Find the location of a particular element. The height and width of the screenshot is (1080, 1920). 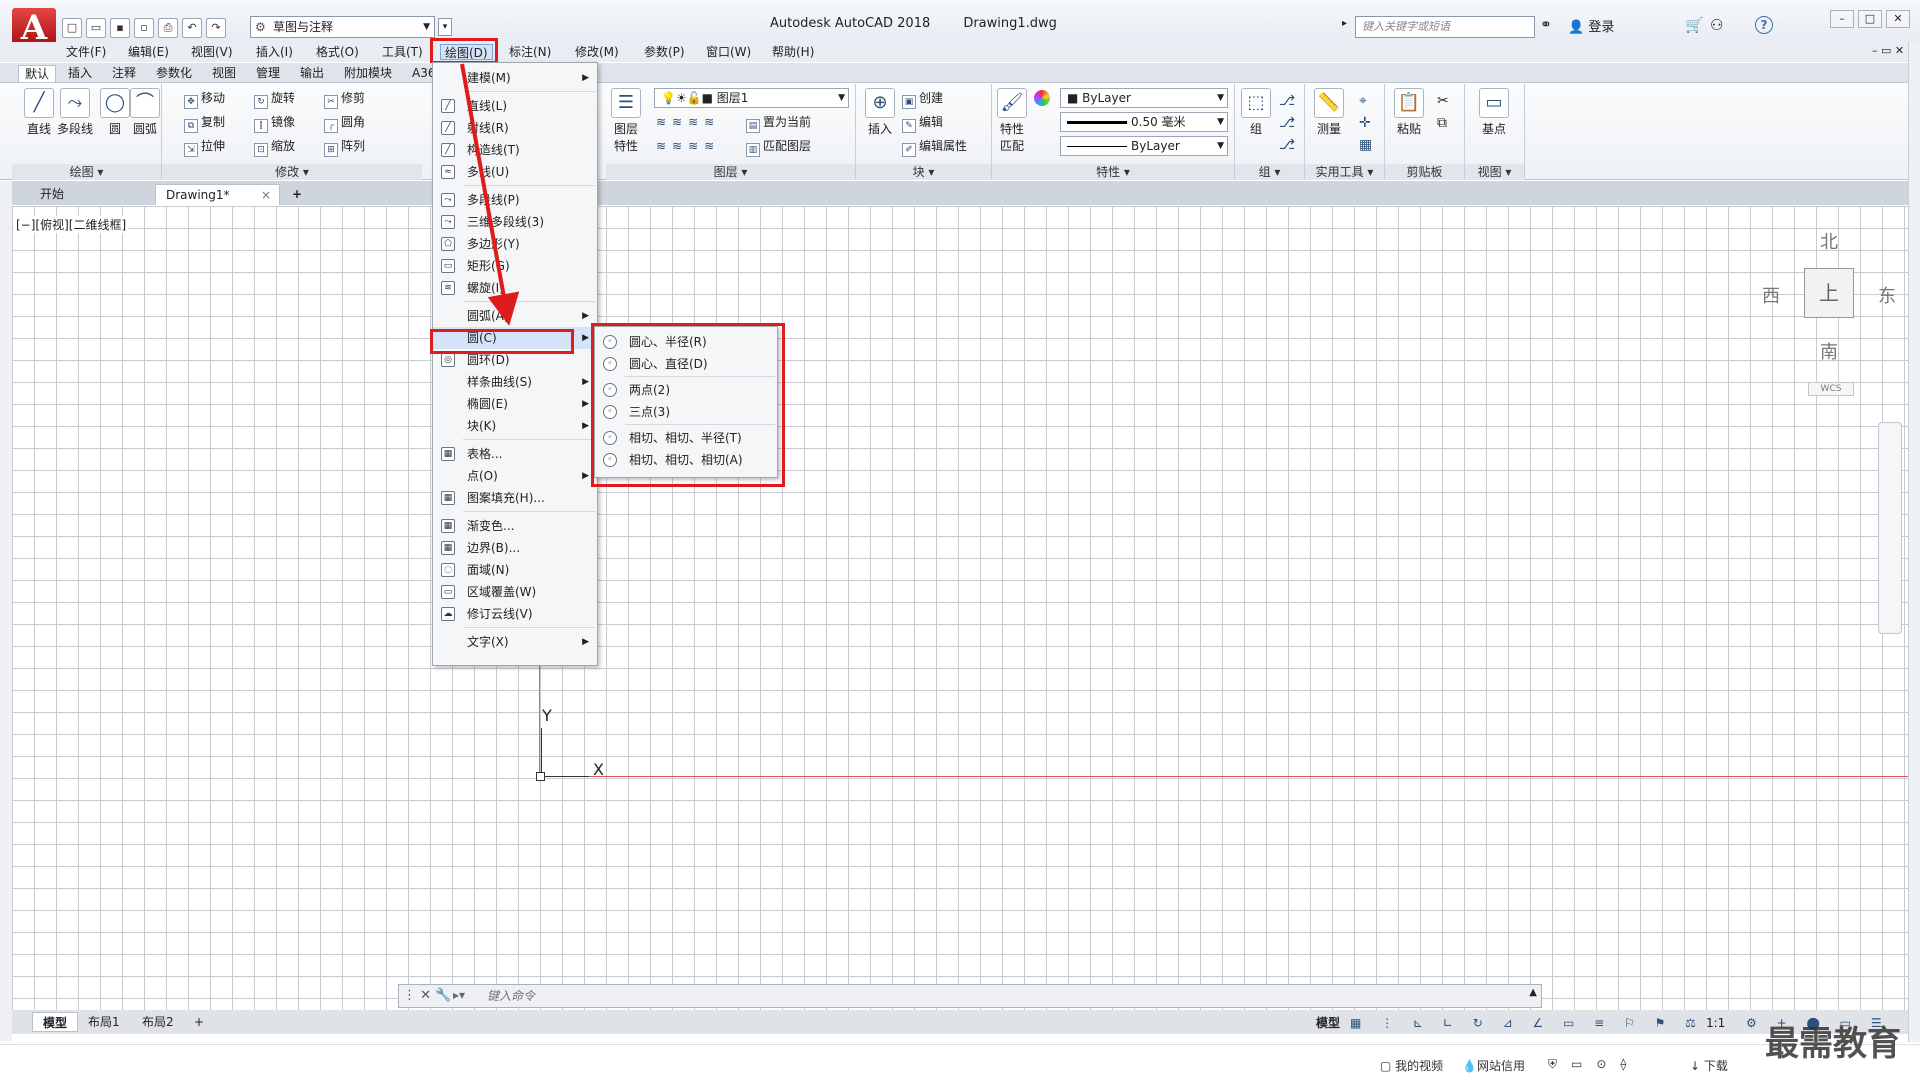

draw-menu-item-wipeout: ▭ 区域覆盖(W) is located at coordinates (515, 592).